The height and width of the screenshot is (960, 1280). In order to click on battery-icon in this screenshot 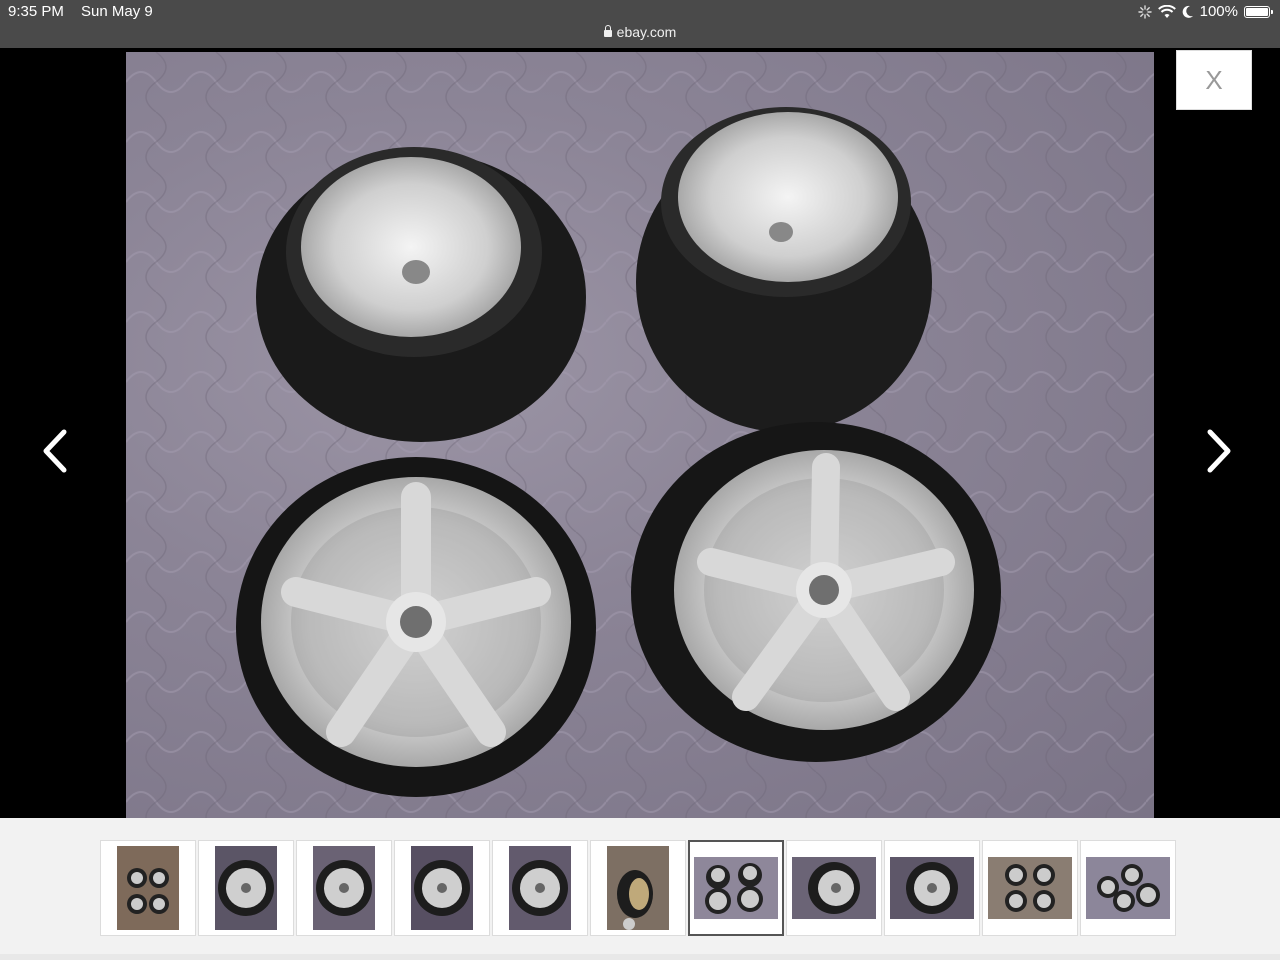, I will do `click(1258, 11)`.